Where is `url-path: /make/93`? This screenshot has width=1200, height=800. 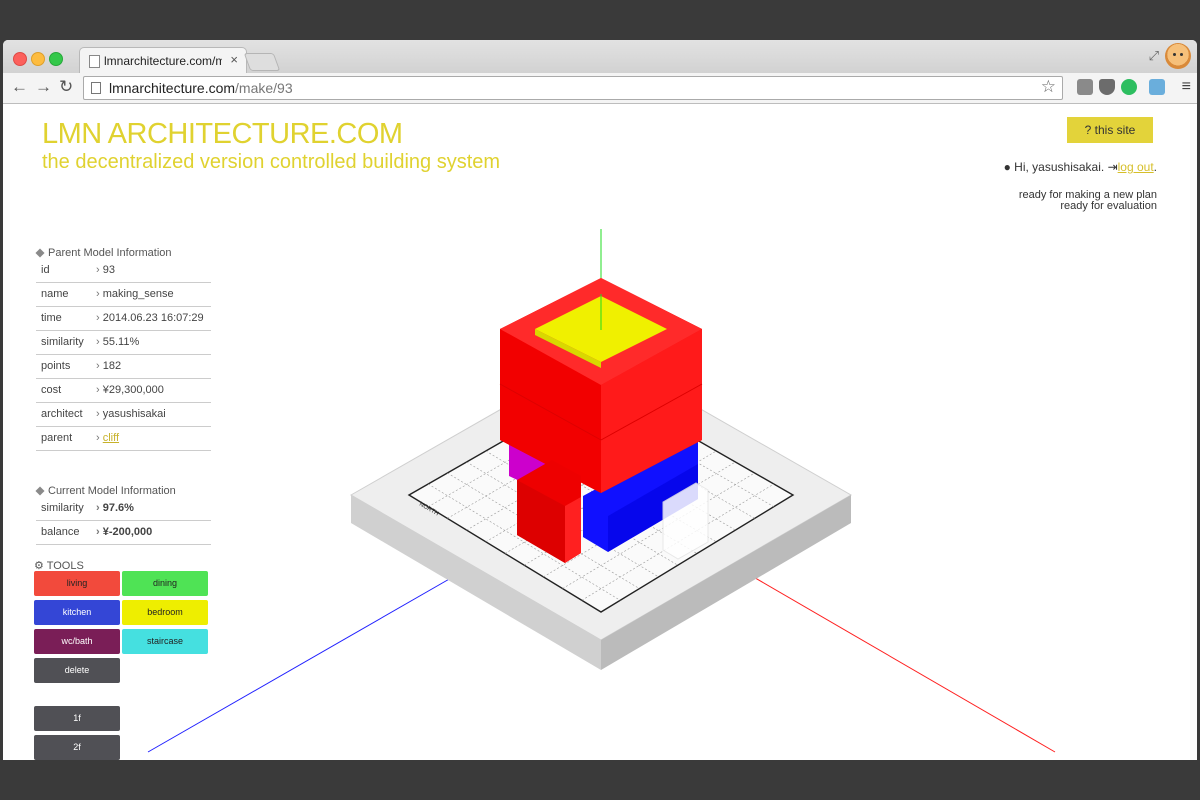
url-path: /make/93 is located at coordinates (264, 88).